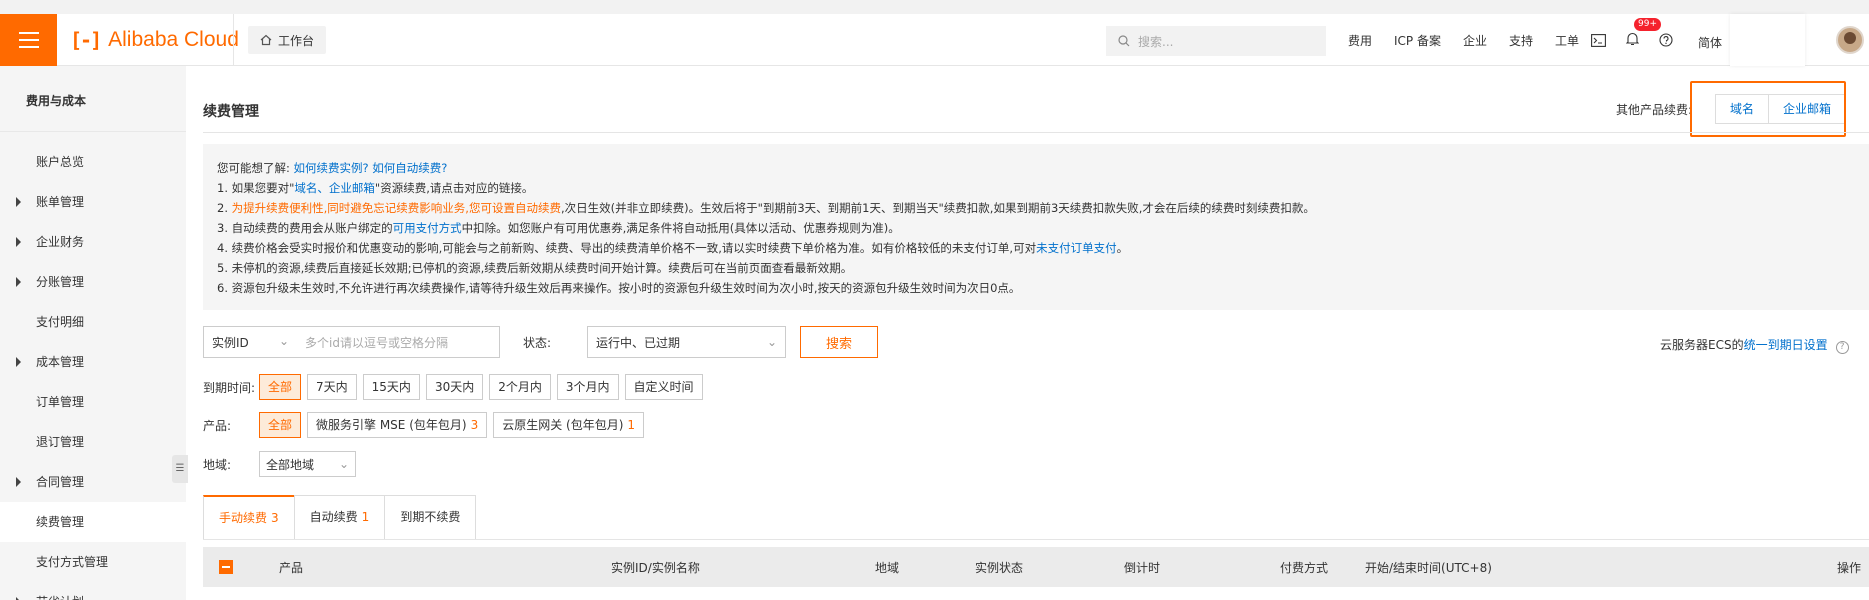 The height and width of the screenshot is (600, 1869). What do you see at coordinates (86, 40) in the screenshot?
I see `logo-mark: [-]` at bounding box center [86, 40].